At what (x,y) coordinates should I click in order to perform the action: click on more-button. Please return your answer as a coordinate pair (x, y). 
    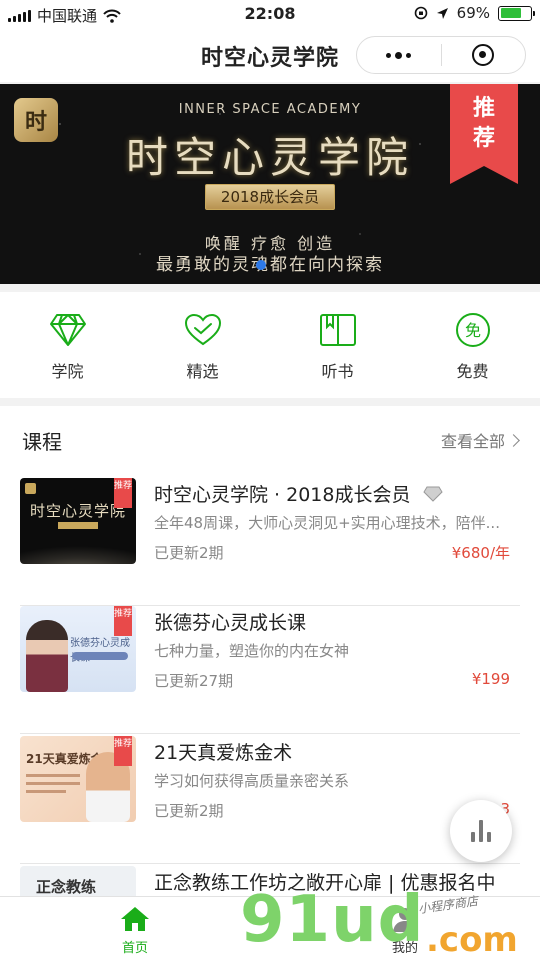
    Looking at the image, I should click on (399, 55).